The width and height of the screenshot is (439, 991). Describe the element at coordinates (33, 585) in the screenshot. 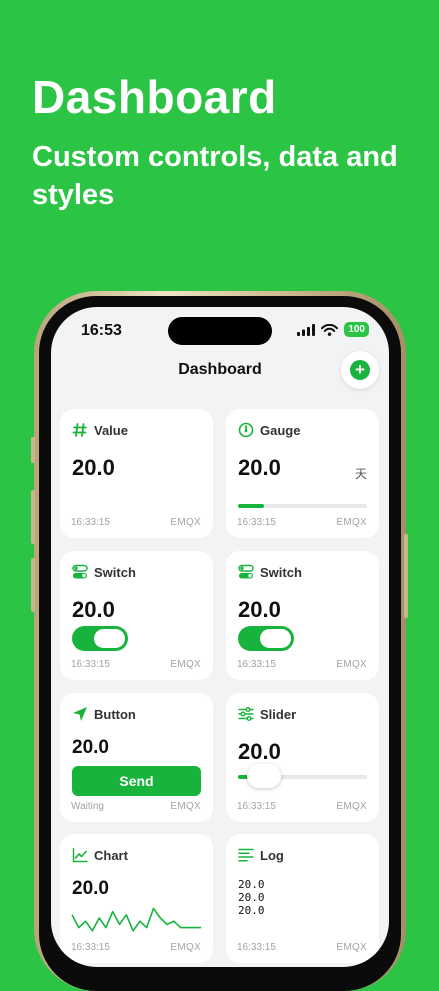

I see `volume-down-button` at that location.